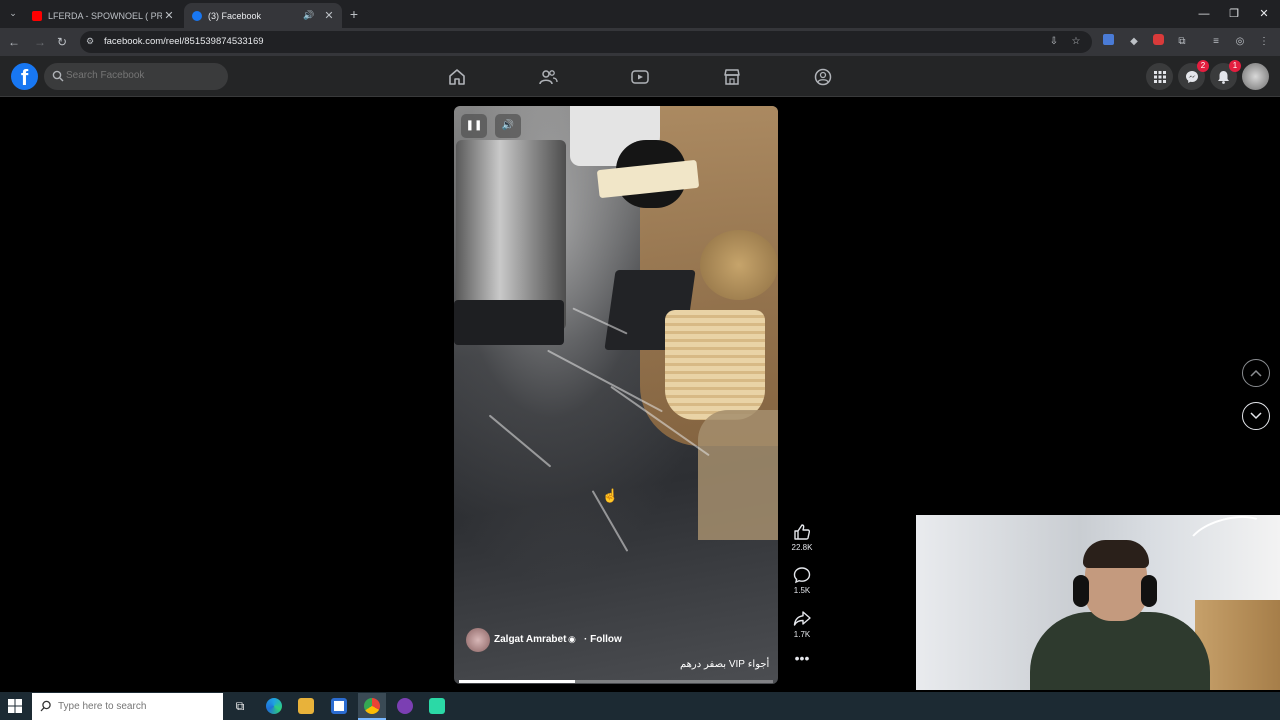 This screenshot has width=1280, height=720. I want to click on facebook-favicon-icon, so click(197, 15).